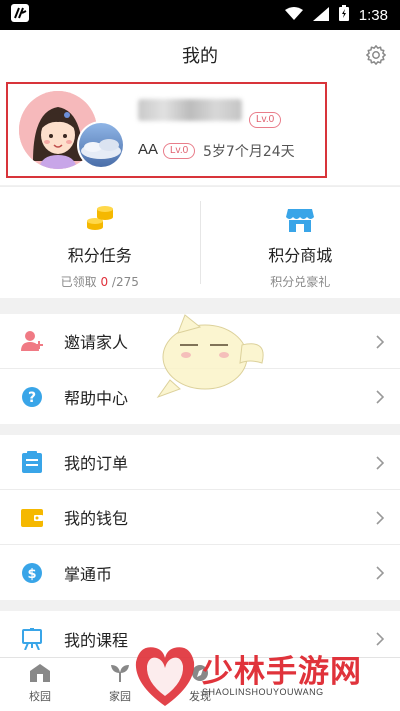 Image resolution: width=400 pixels, height=711 pixels. I want to click on menu-item-coins: $ 掌通币, so click(200, 572).